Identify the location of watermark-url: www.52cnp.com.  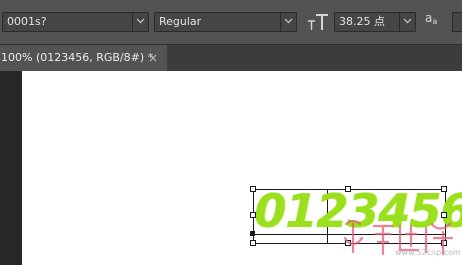
(428, 252).